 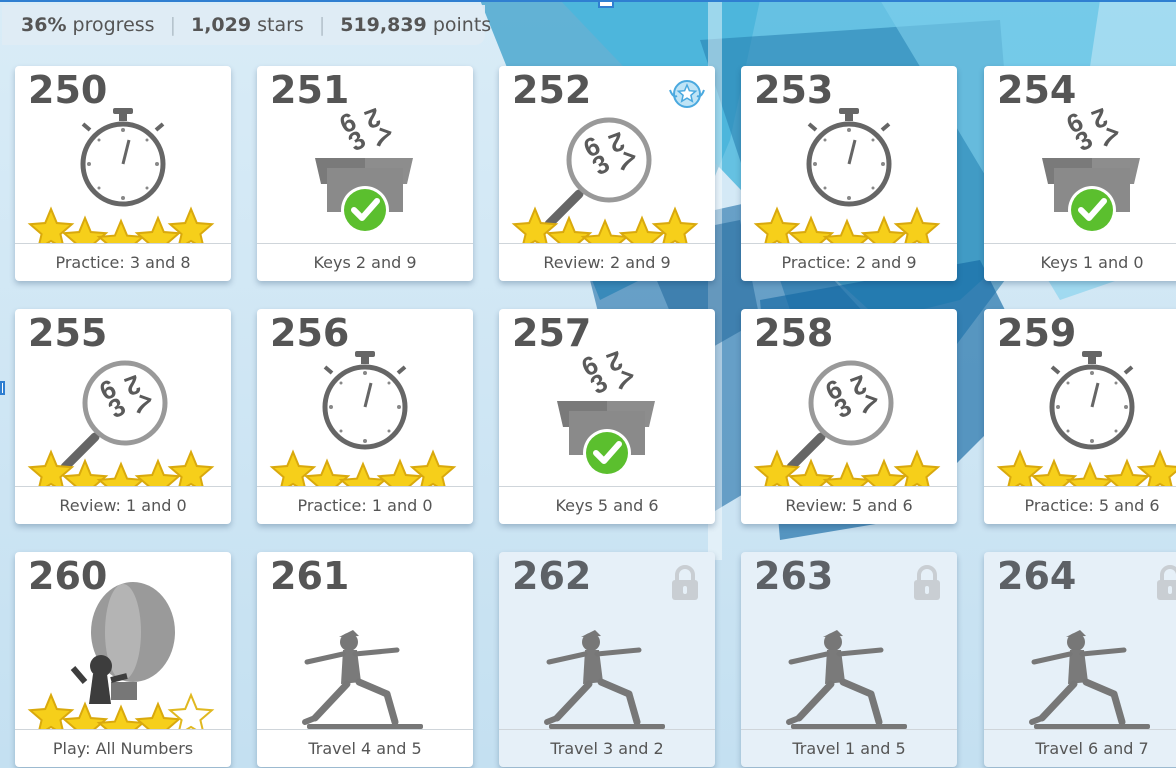 I want to click on selection-side-handle, so click(x=2, y=388).